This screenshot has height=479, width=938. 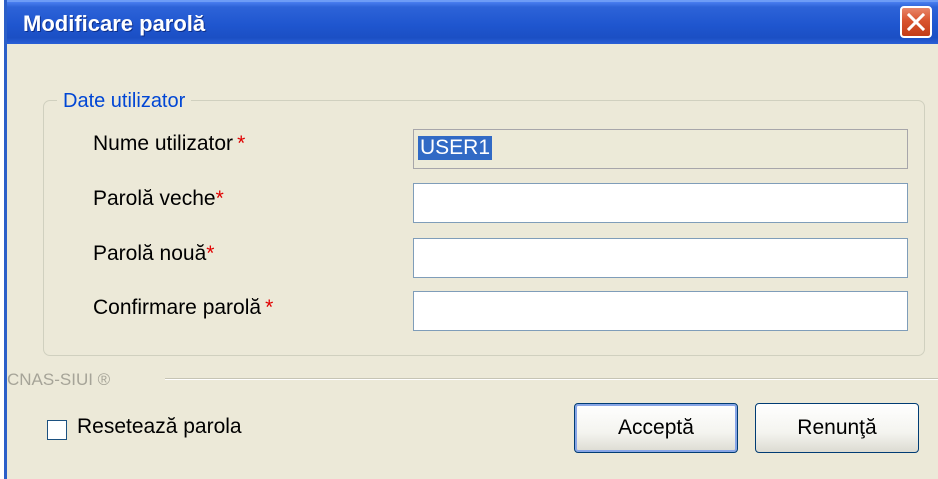 I want to click on old-password-label-text: Parolă veche, so click(x=154, y=198).